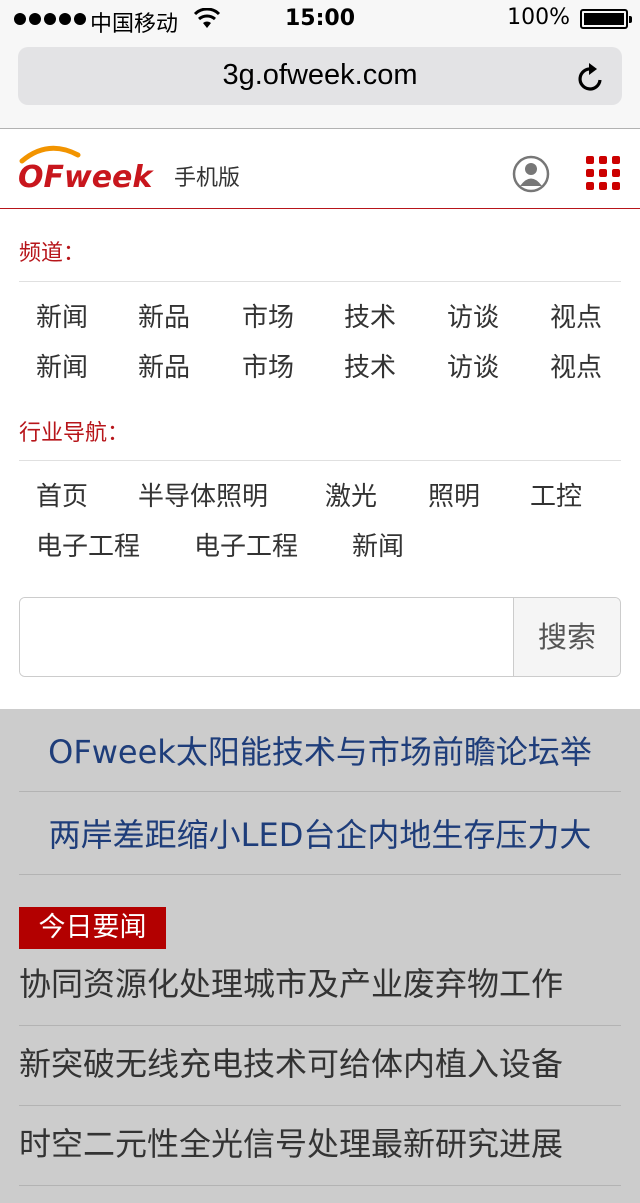  I want to click on search-form: 搜索, so click(320, 637).